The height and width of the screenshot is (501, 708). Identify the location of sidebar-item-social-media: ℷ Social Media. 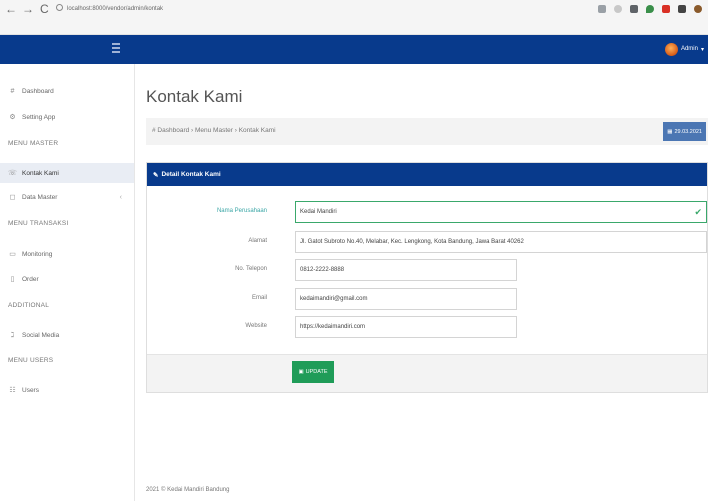
(67, 335).